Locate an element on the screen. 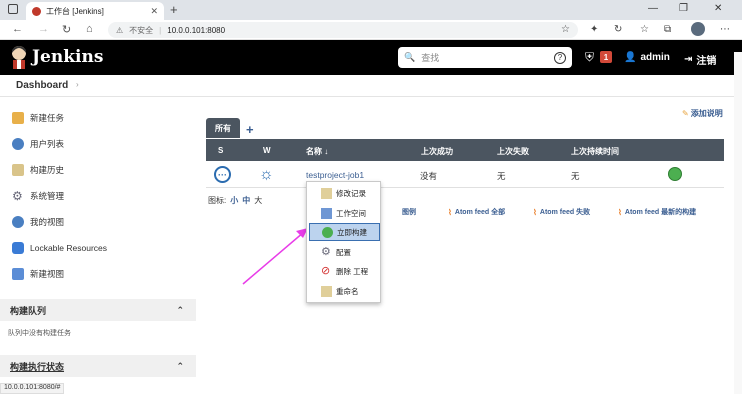 The height and width of the screenshot is (394, 742). feed-latest-link: ⌇ Atom feed 最新的构建 is located at coordinates (657, 212).